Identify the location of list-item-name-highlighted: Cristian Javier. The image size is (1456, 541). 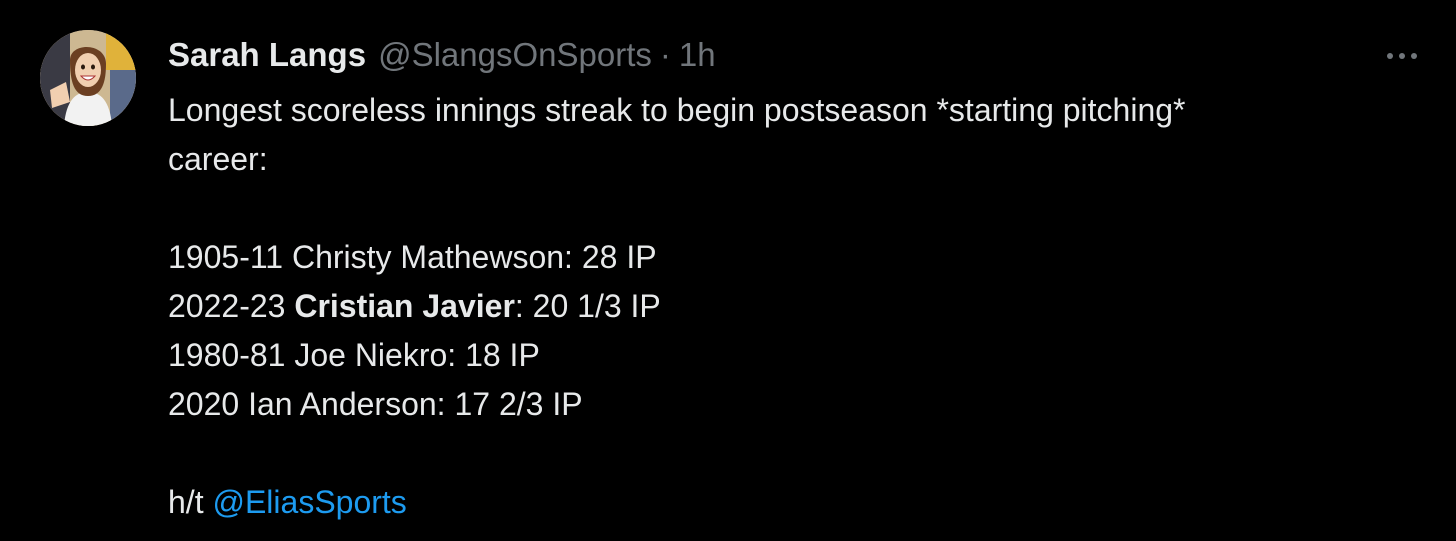
(404, 306).